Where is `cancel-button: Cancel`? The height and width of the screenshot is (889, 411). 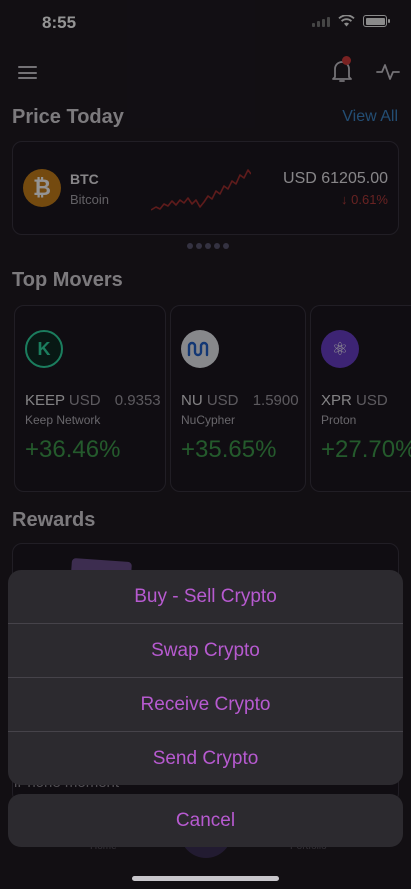 cancel-button: Cancel is located at coordinates (205, 820).